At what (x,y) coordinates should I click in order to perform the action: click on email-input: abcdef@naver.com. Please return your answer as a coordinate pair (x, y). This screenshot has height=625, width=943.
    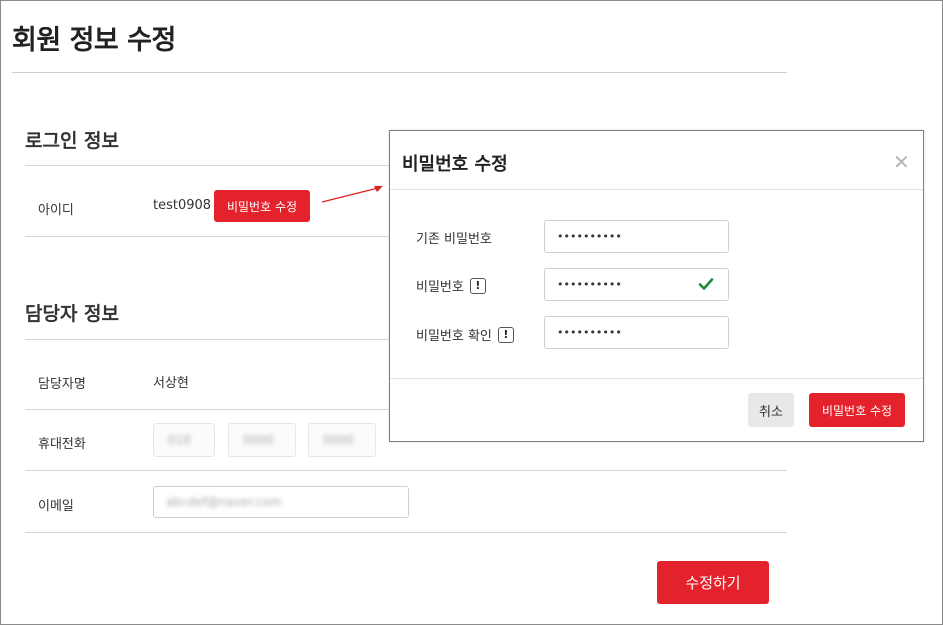
    Looking at the image, I should click on (281, 502).